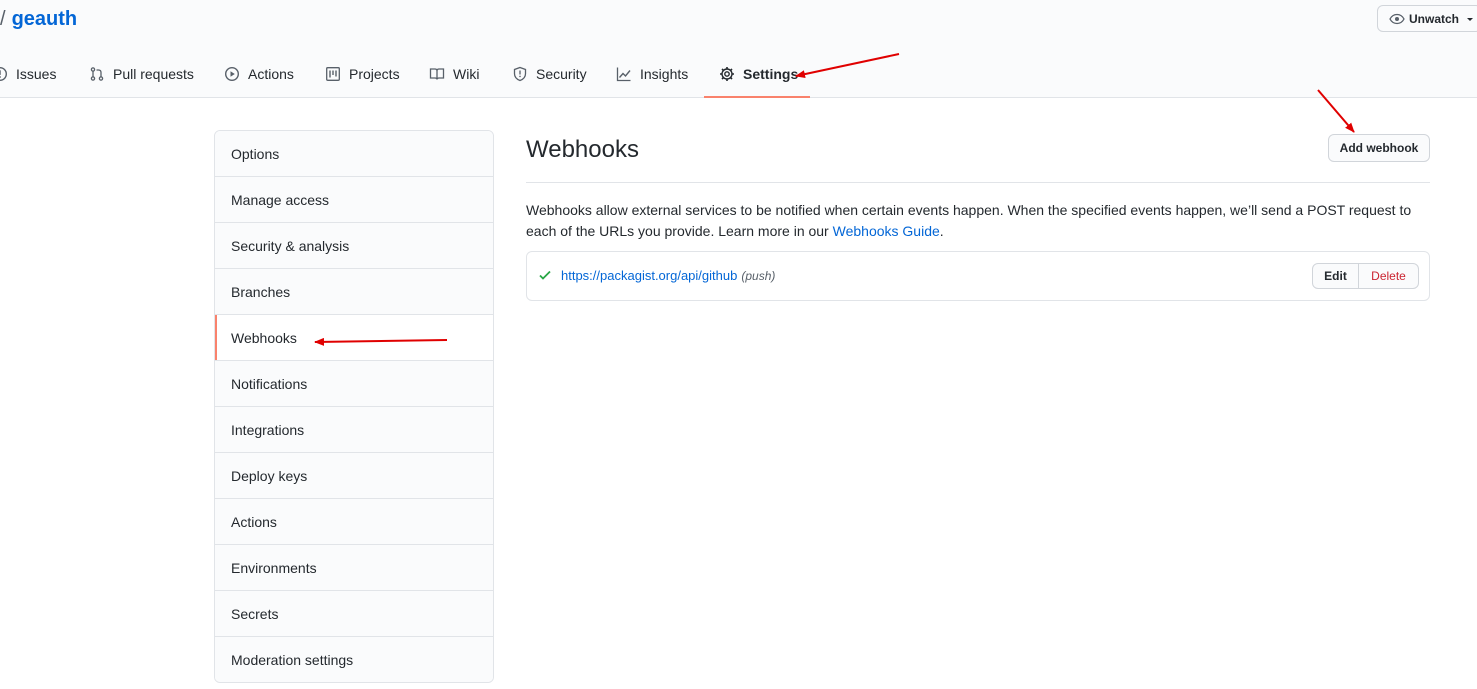 The image size is (1477, 689). What do you see at coordinates (582, 149) in the screenshot?
I see `page-title: Webhooks` at bounding box center [582, 149].